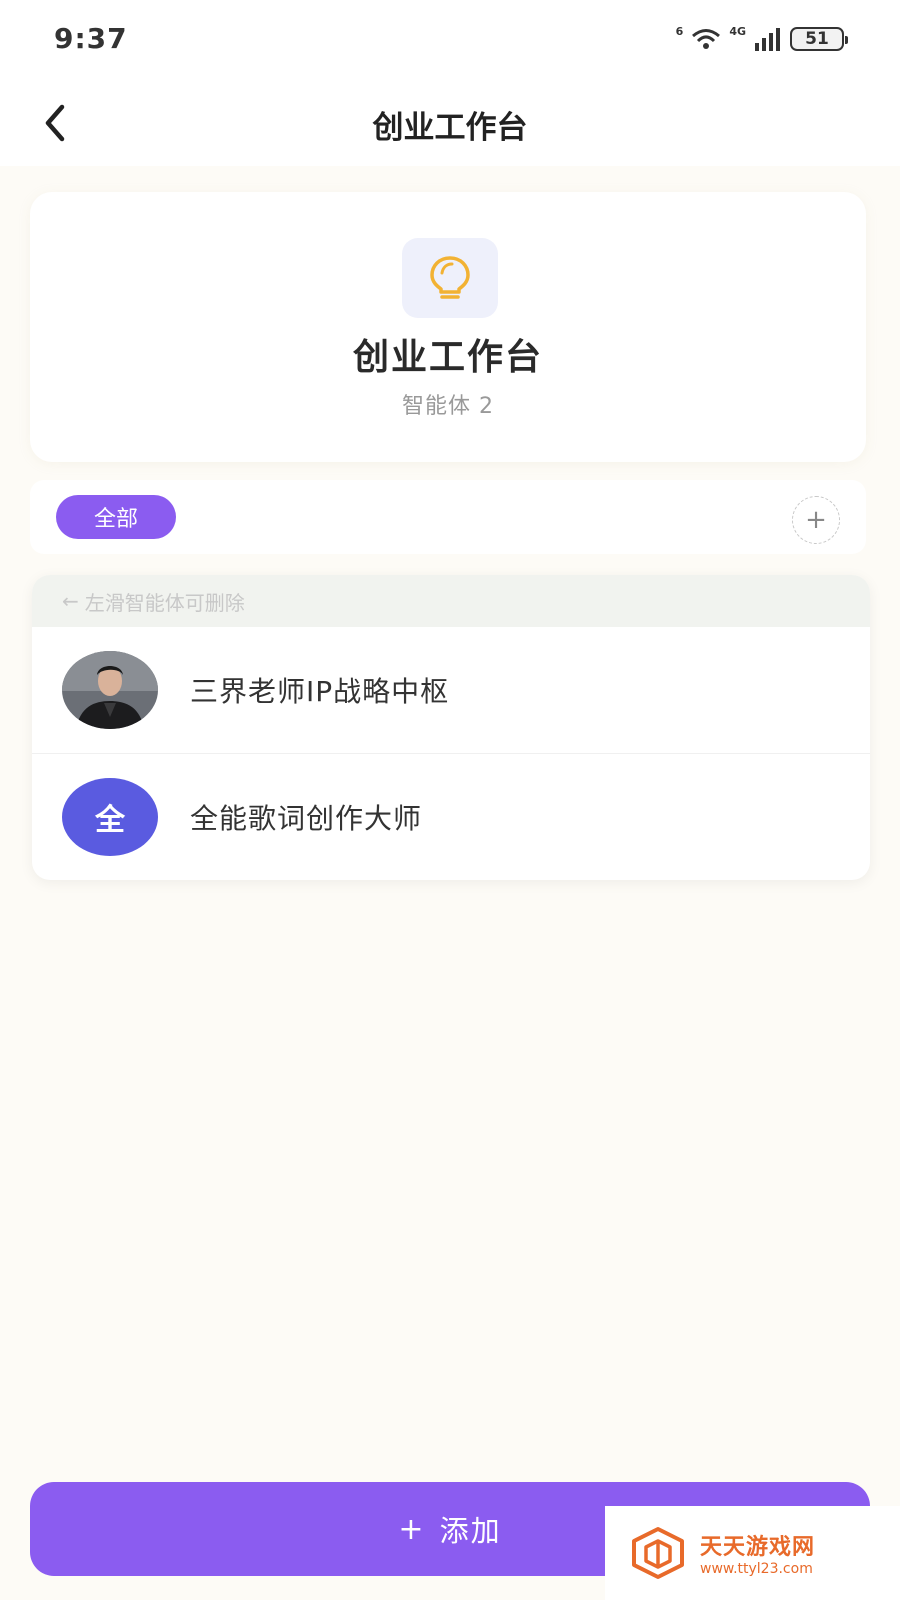 The image size is (900, 1600). I want to click on agent-name: 三界老师IP战略中枢, so click(320, 691).